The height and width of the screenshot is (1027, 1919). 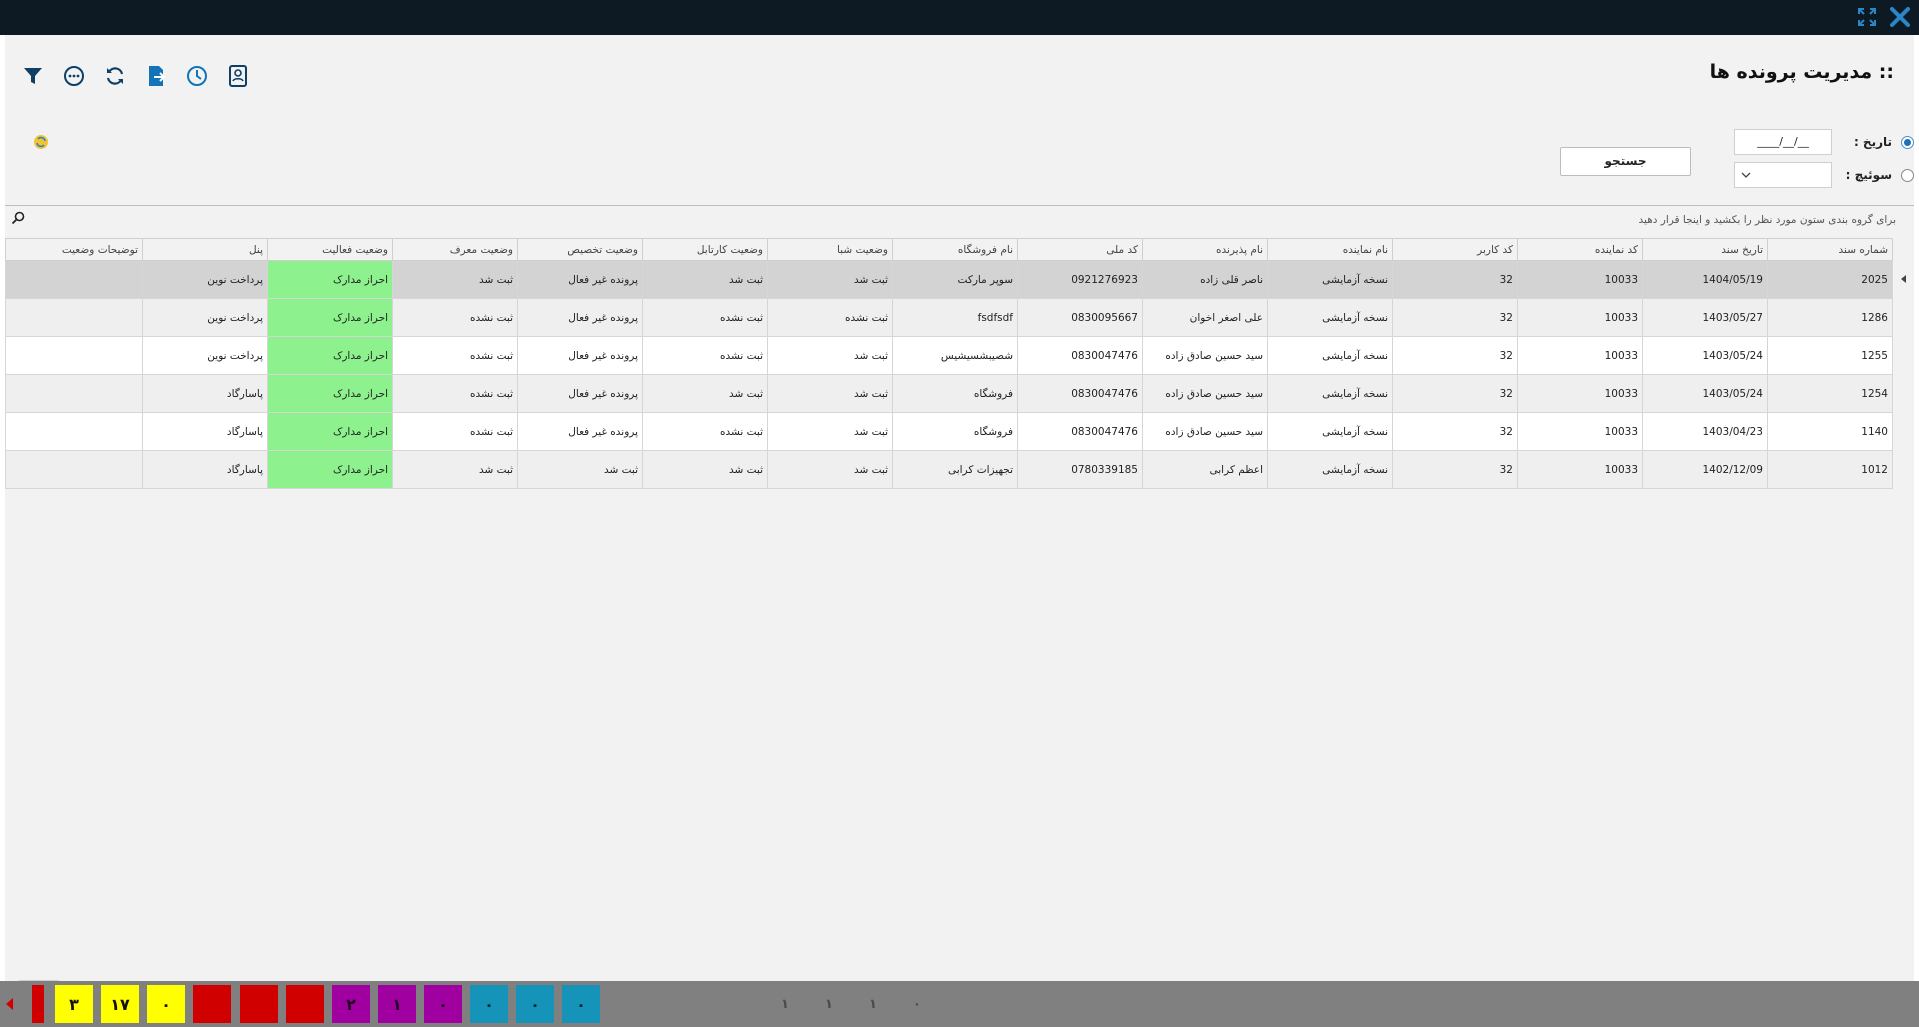 What do you see at coordinates (1783, 175) in the screenshot?
I see `switch-select` at bounding box center [1783, 175].